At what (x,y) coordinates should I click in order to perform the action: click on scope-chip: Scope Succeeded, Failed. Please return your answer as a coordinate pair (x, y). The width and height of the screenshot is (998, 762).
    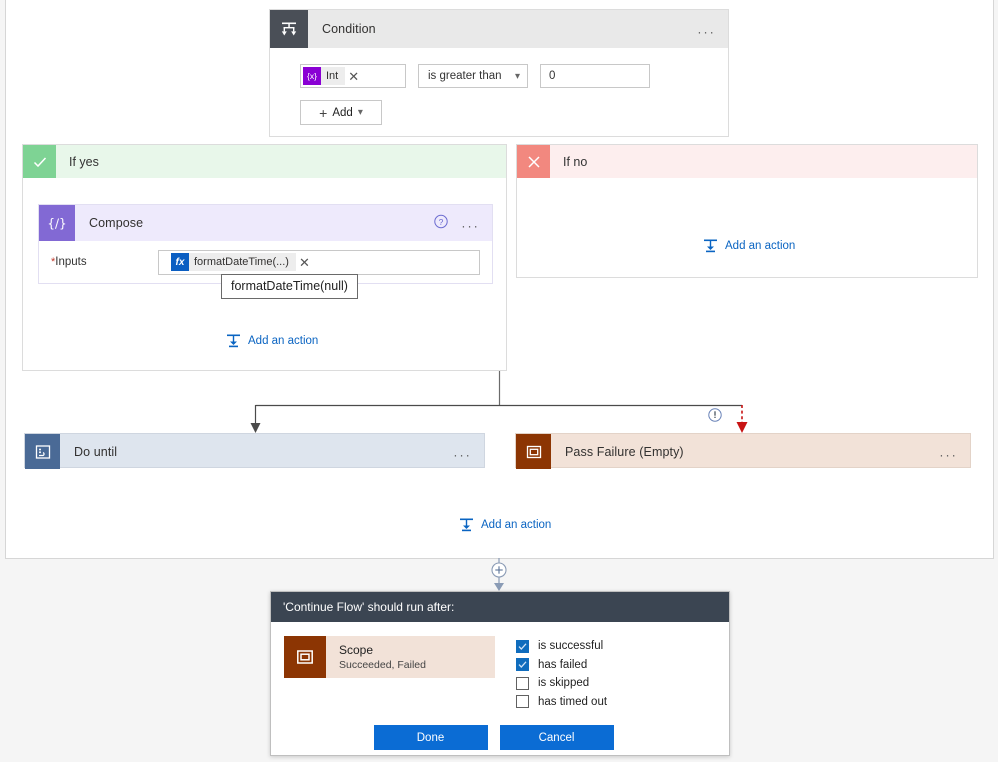
    Looking at the image, I should click on (389, 657).